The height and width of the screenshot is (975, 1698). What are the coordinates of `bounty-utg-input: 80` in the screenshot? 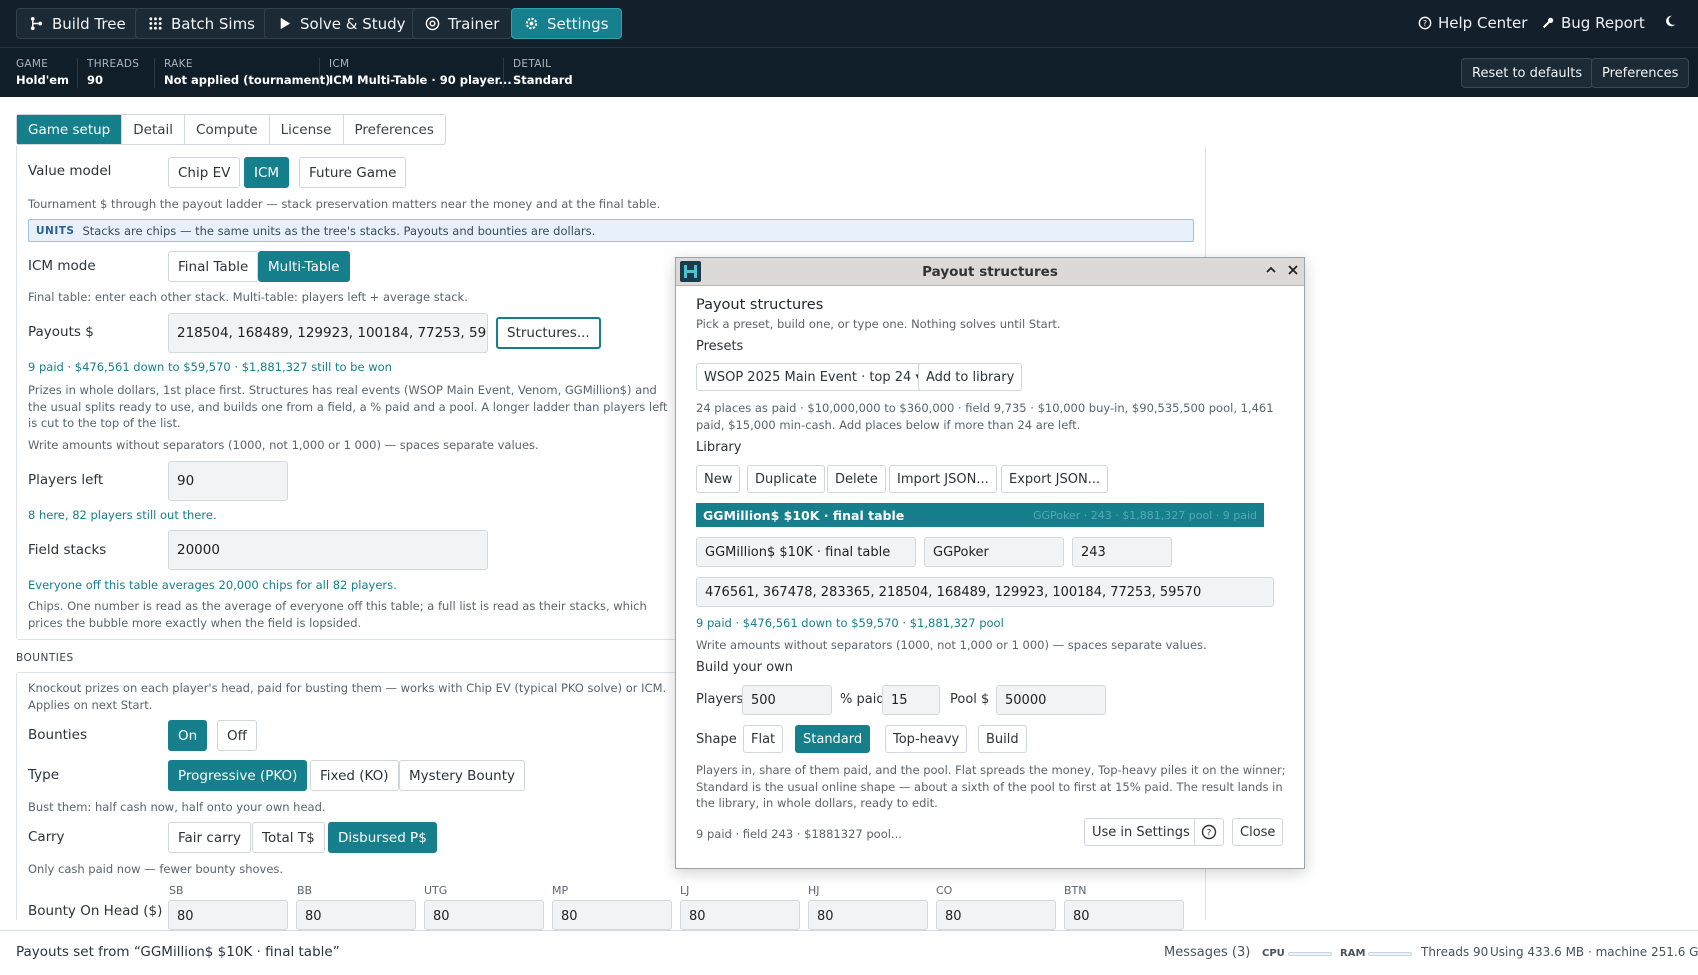 It's located at (484, 915).